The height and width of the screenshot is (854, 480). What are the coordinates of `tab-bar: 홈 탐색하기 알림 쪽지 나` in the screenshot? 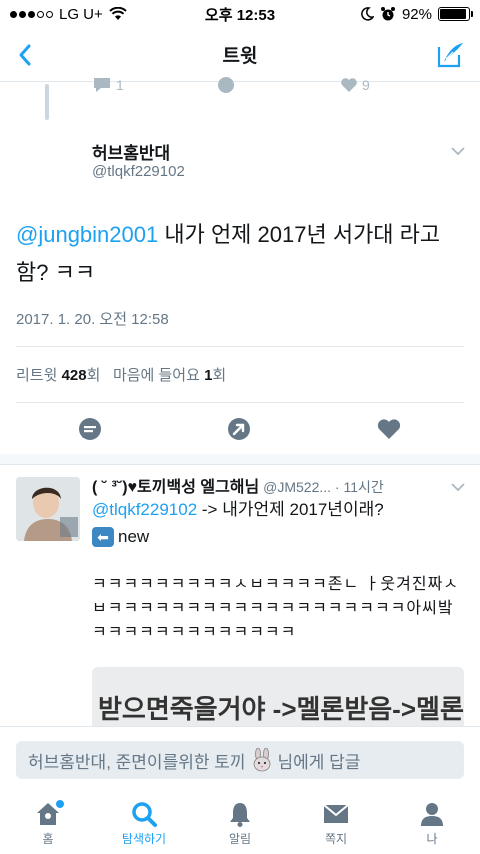 It's located at (240, 824).